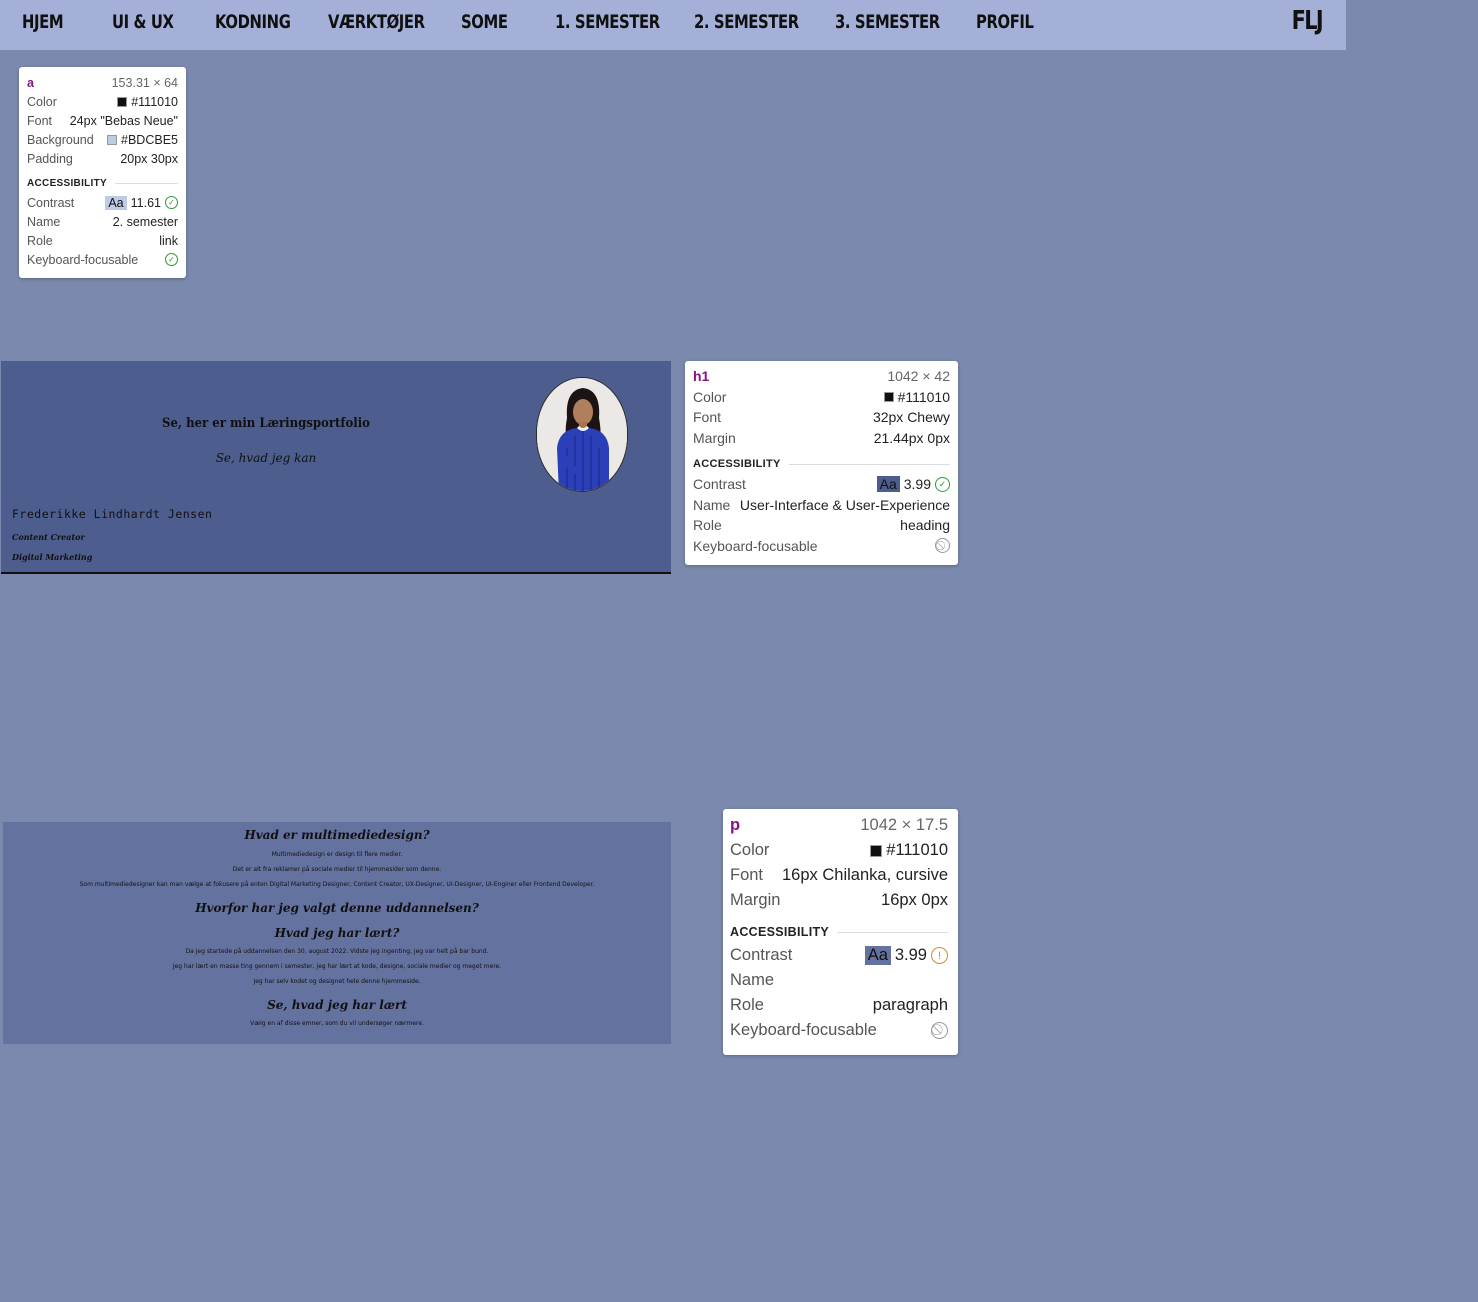  Describe the element at coordinates (60, 139) in the screenshot. I see `background-label: Background` at that location.